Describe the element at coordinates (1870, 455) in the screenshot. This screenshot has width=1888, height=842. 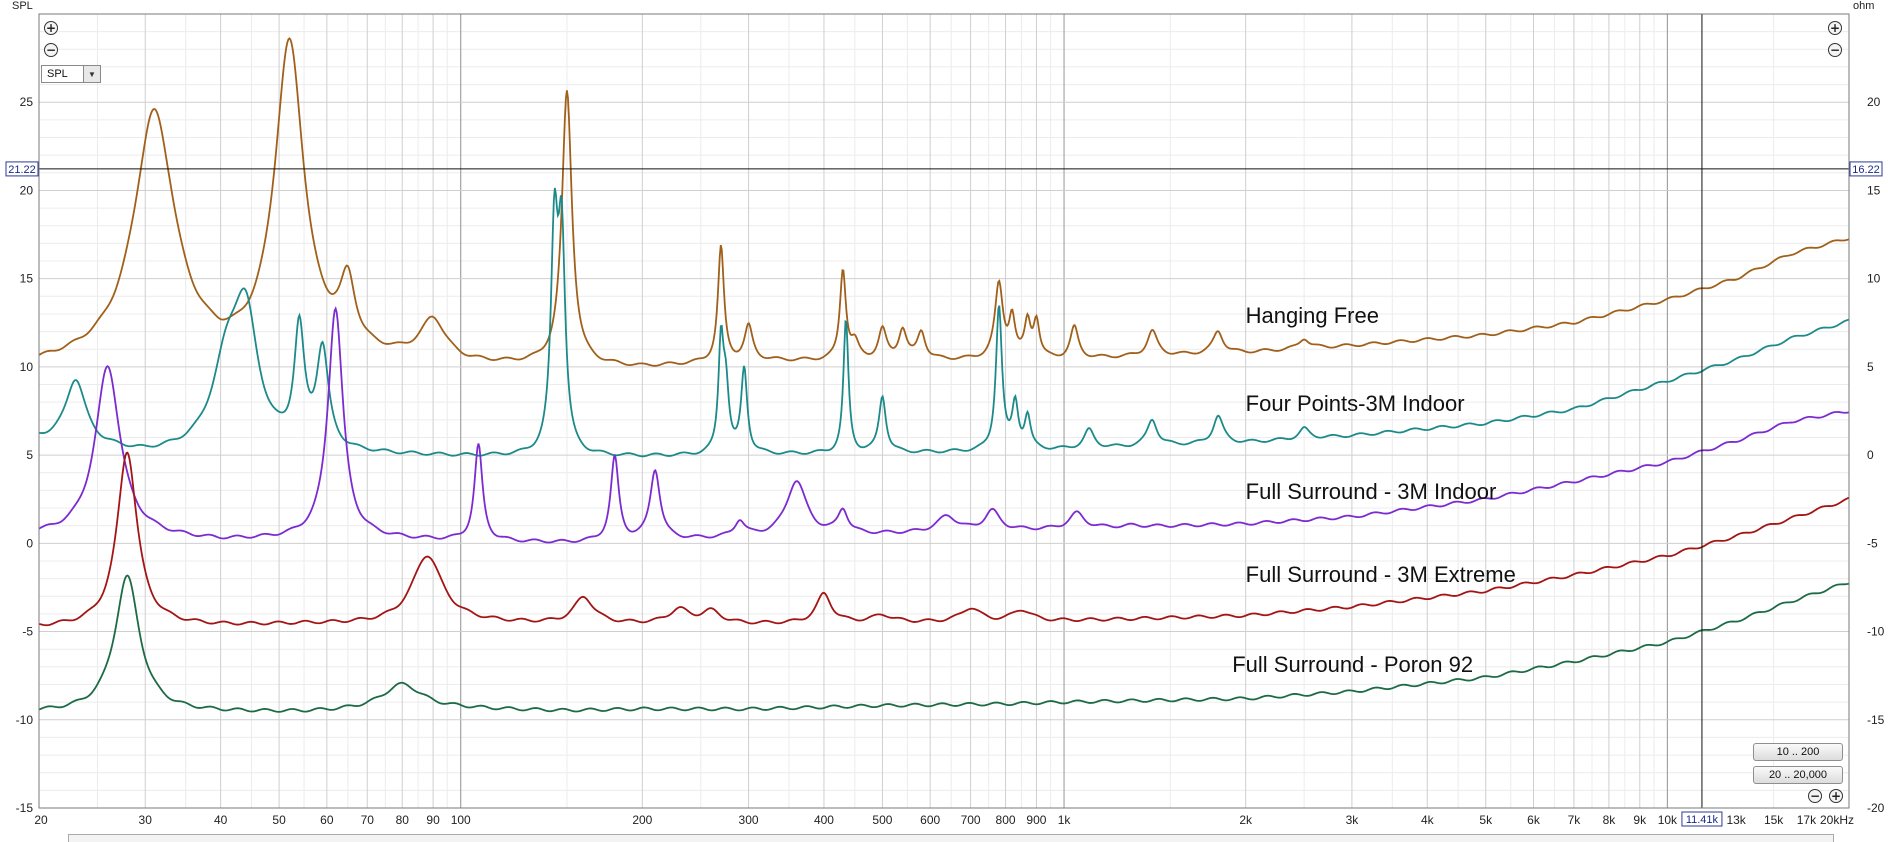
I see `y2-tick-label: 0` at that location.